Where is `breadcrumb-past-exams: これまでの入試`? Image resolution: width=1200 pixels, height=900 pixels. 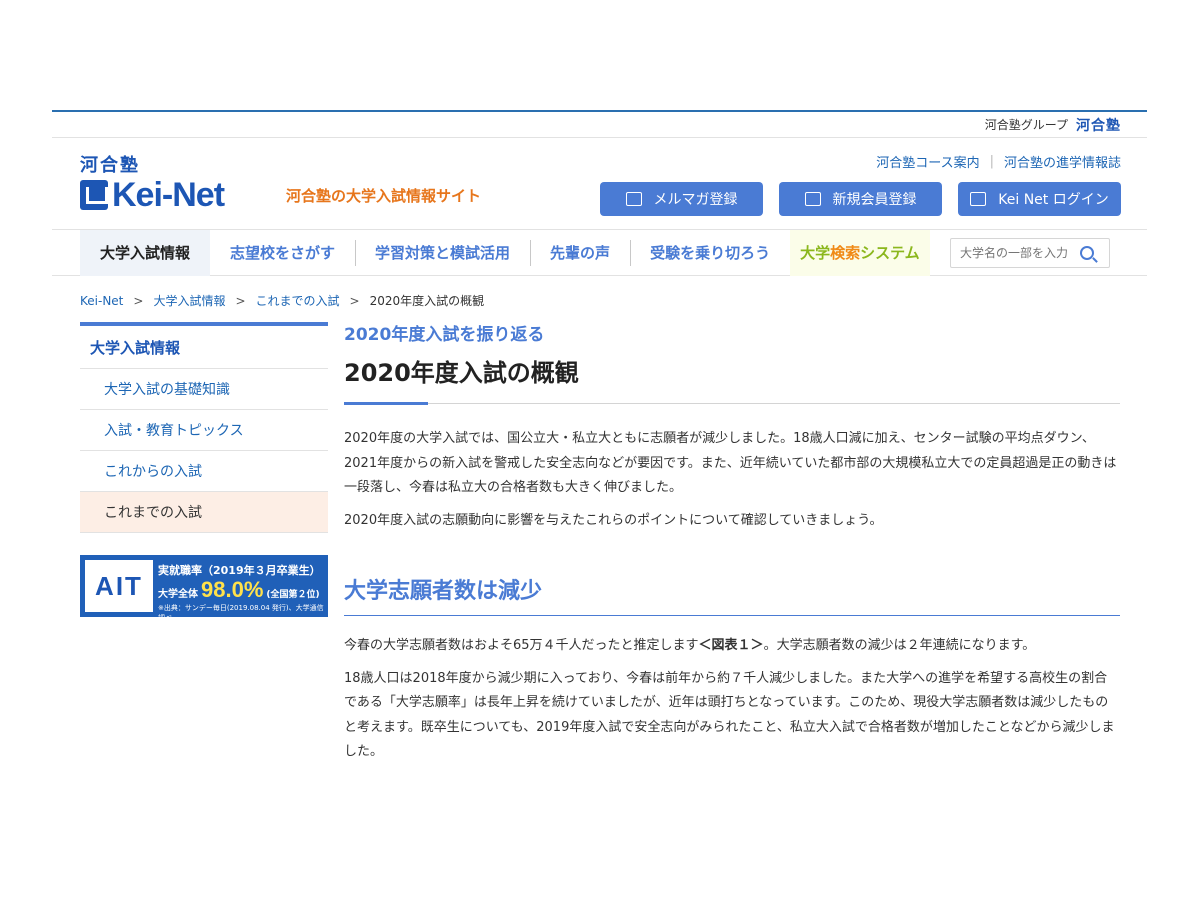
breadcrumb-past-exams: これまでの入試 is located at coordinates (298, 300).